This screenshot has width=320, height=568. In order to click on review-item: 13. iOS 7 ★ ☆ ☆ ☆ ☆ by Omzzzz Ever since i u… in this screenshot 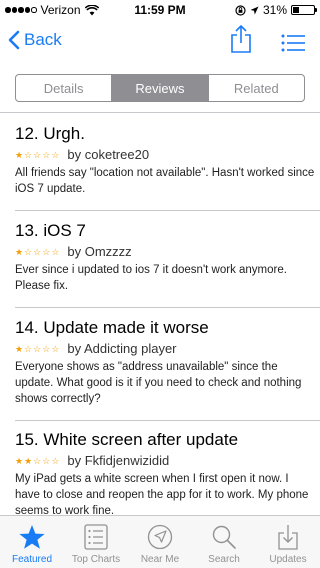, I will do `click(165, 257)`.